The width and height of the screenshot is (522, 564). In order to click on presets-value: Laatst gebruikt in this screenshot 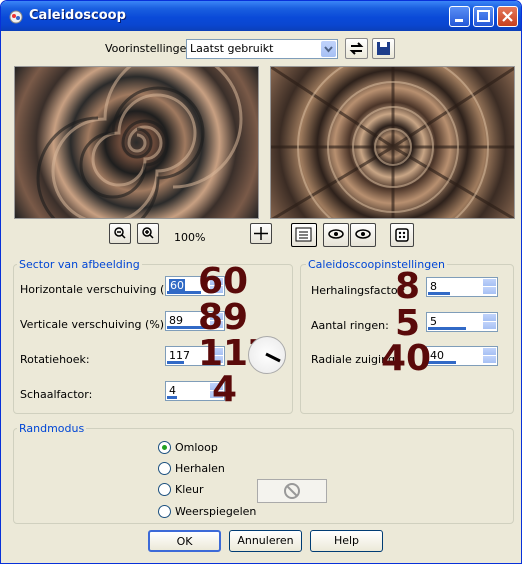, I will do `click(232, 48)`.